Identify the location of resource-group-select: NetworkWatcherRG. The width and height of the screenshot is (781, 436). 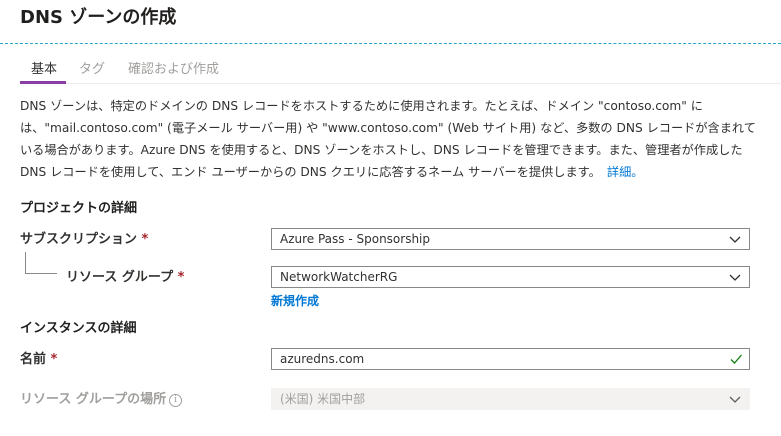
(510, 277).